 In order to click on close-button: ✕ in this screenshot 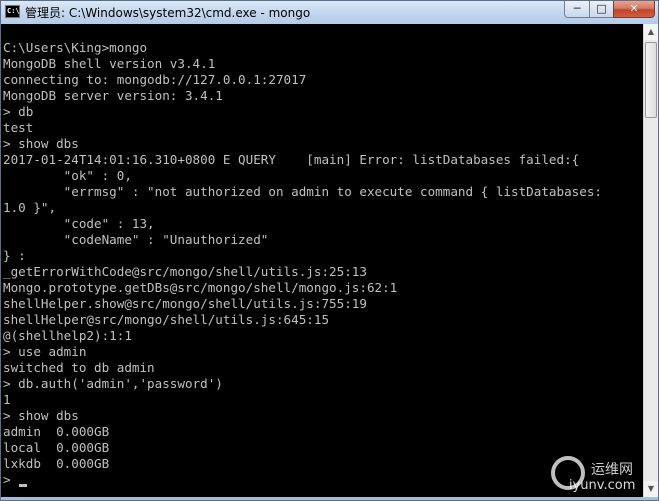, I will do `click(634, 9)`.